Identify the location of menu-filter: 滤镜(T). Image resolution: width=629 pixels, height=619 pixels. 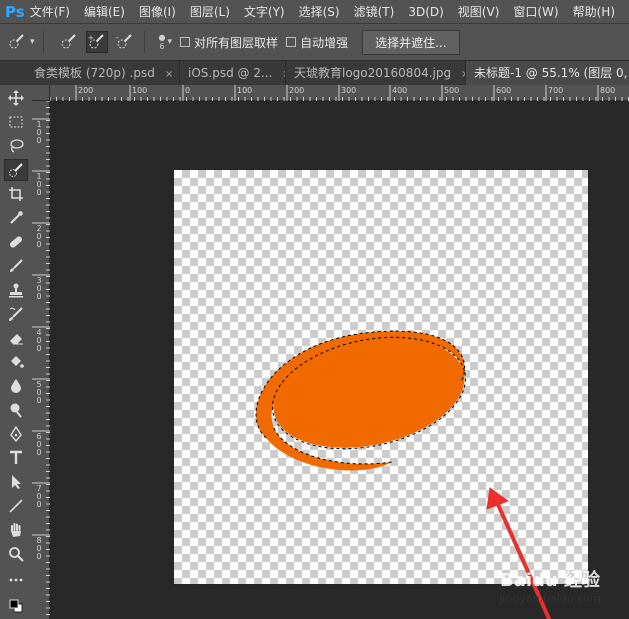
(374, 11).